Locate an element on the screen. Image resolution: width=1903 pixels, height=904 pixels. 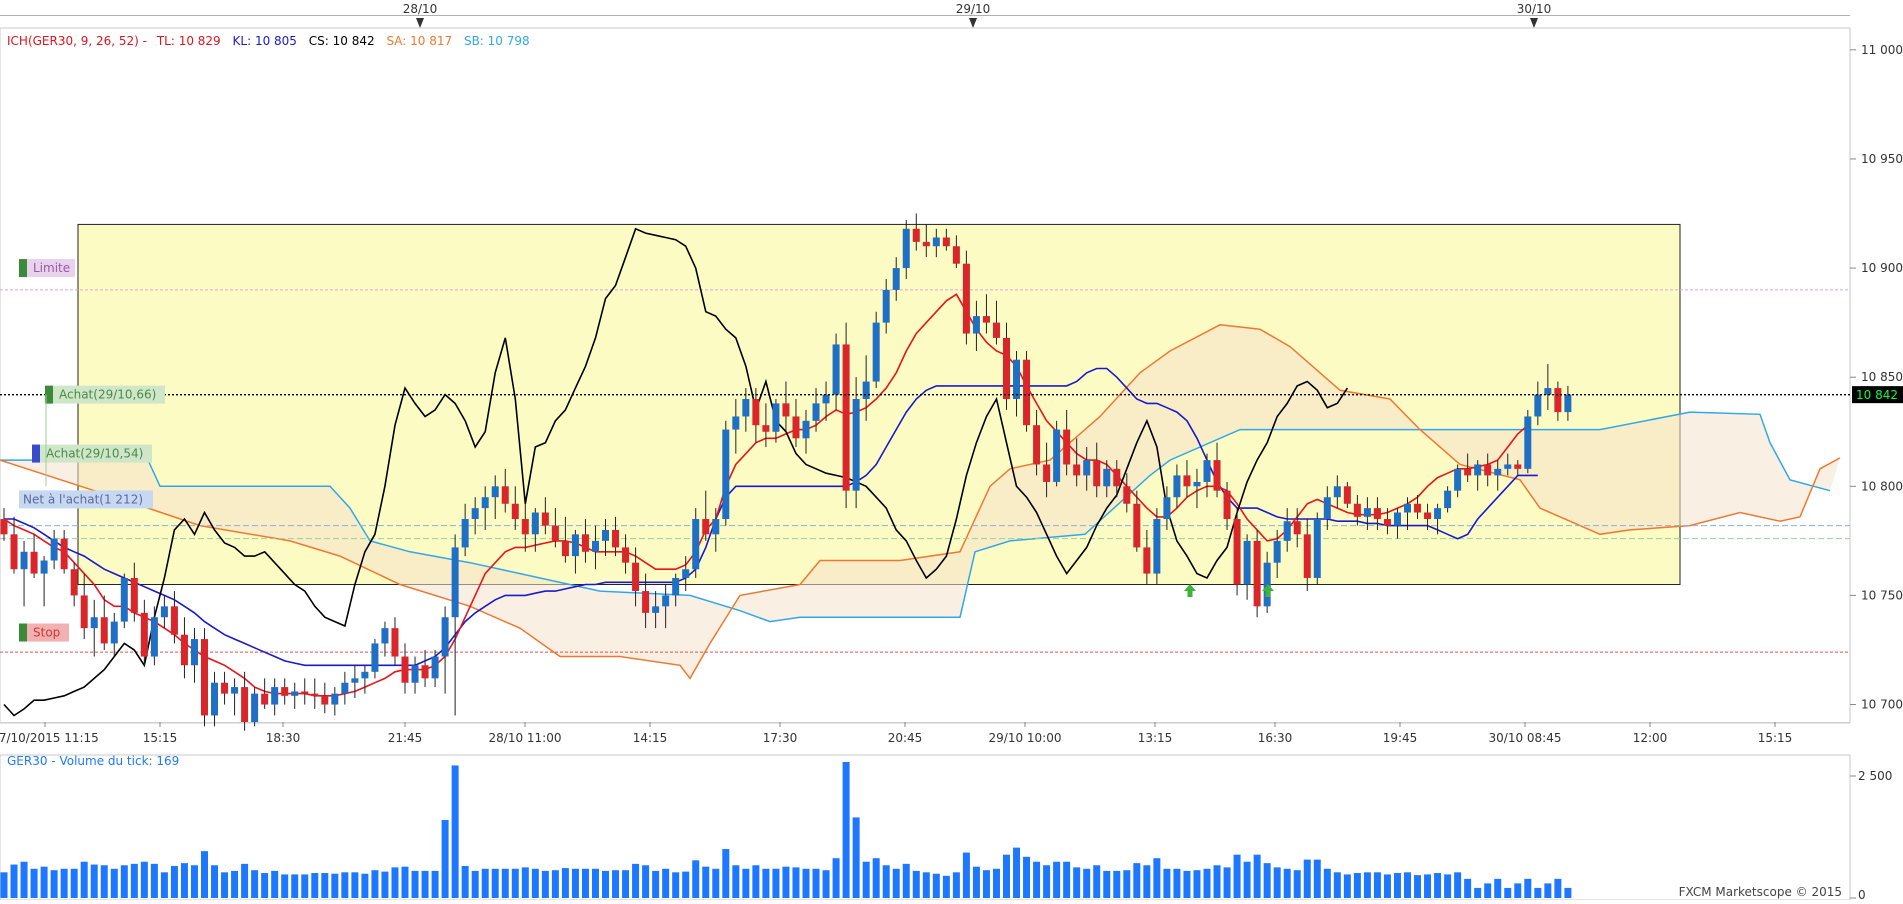
stop-marker: Stop is located at coordinates (44, 632).